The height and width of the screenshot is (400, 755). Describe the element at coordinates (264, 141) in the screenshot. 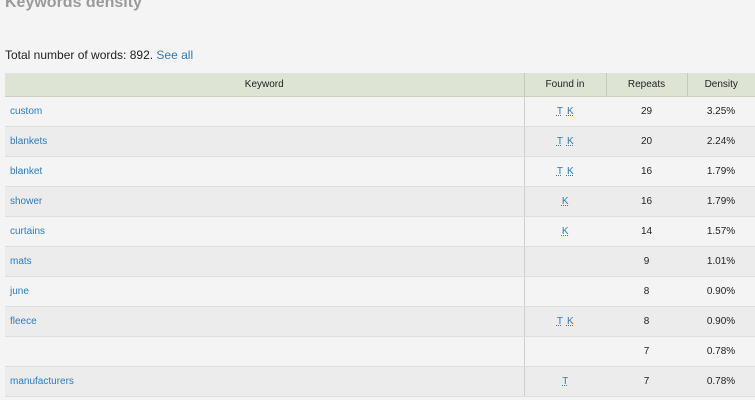

I see `keyword-cell: blankets` at that location.